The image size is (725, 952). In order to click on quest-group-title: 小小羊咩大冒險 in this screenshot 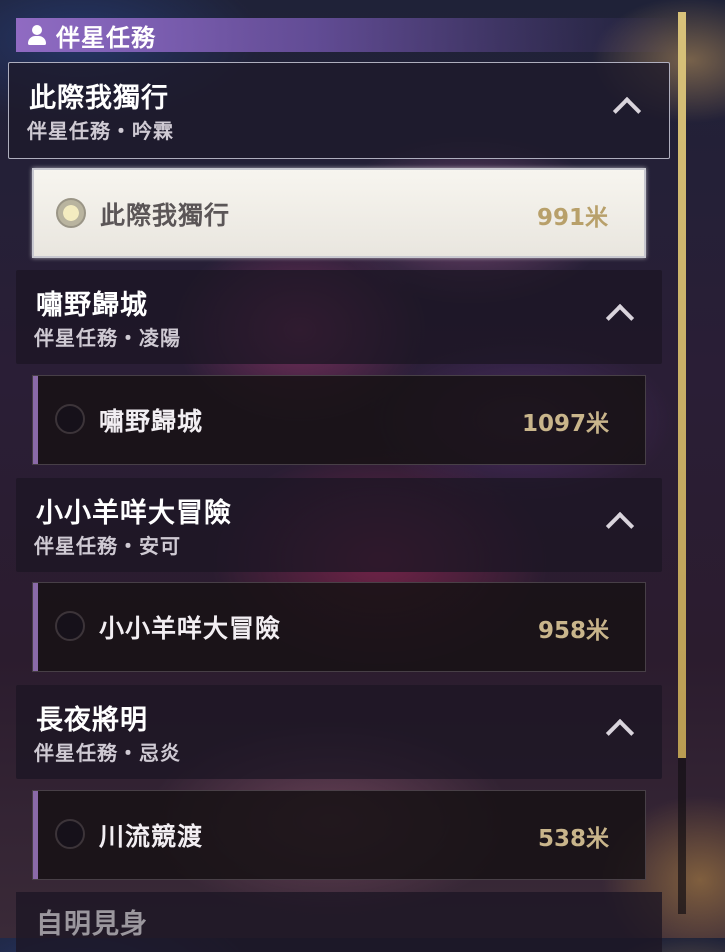, I will do `click(134, 513)`.